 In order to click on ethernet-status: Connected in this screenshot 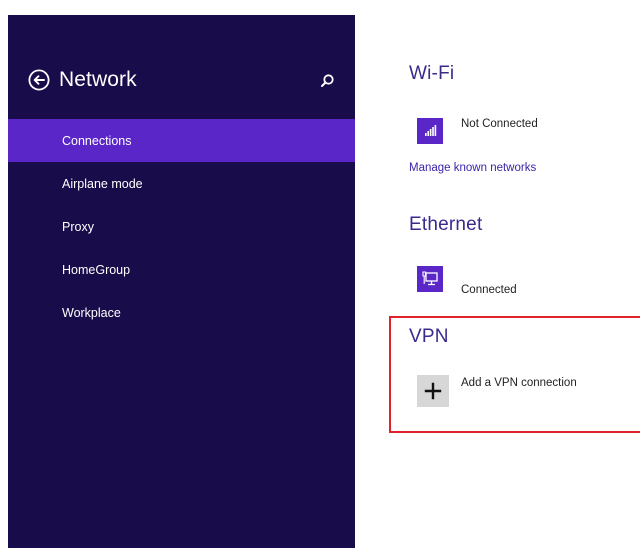, I will do `click(489, 290)`.